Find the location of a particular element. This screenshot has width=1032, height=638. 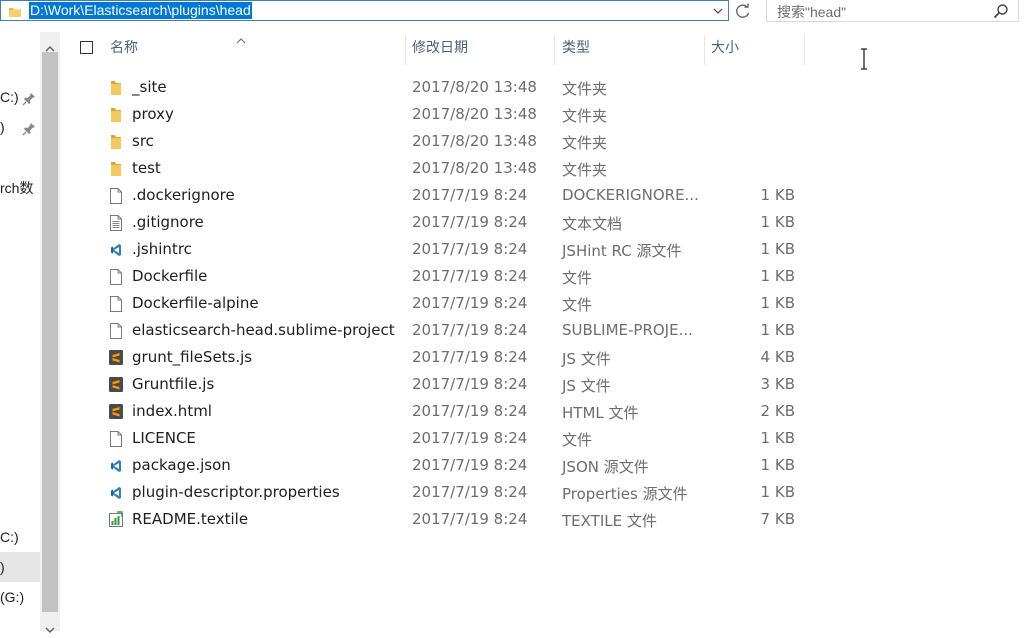

file-name: plugin-descriptor.properties is located at coordinates (236, 492).